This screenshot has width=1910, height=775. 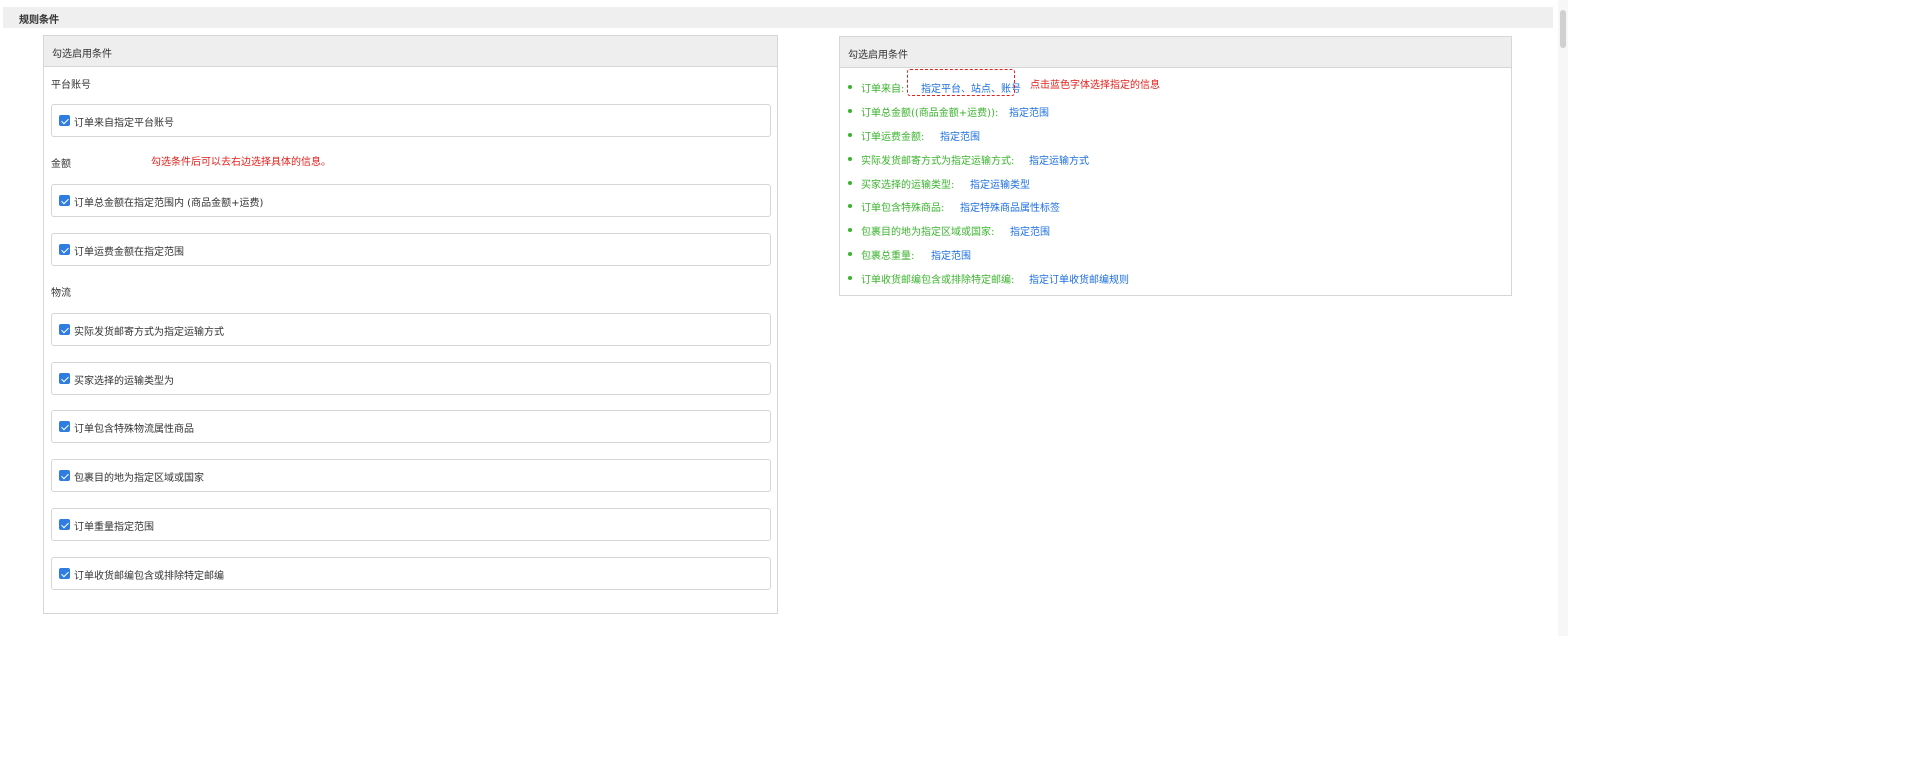 I want to click on select-destination-range-link: 指定范围, so click(x=1030, y=230).